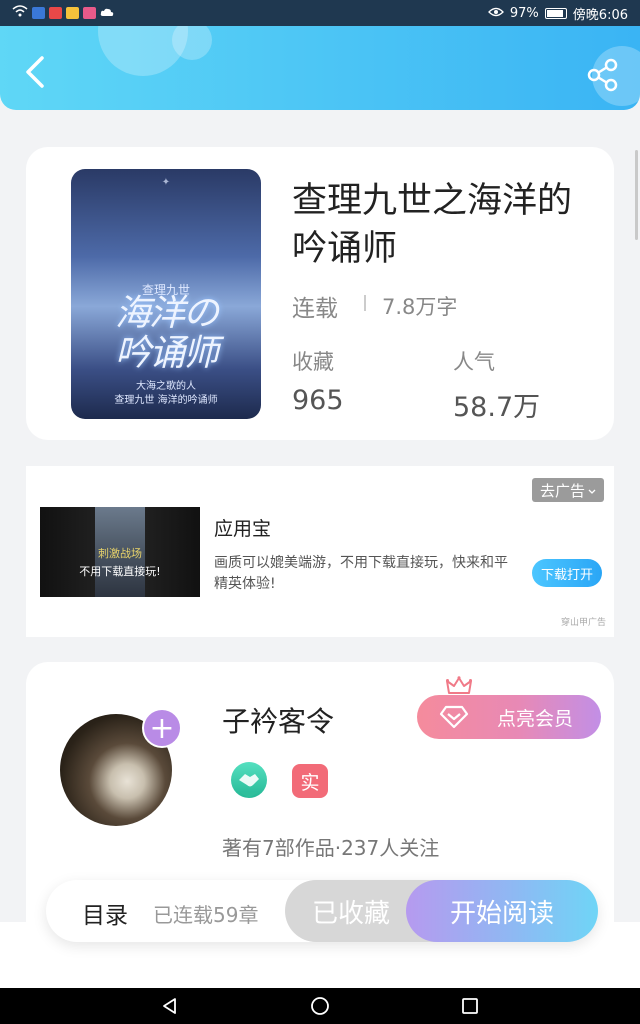  What do you see at coordinates (243, 529) in the screenshot?
I see `ad-title: 应用宝` at bounding box center [243, 529].